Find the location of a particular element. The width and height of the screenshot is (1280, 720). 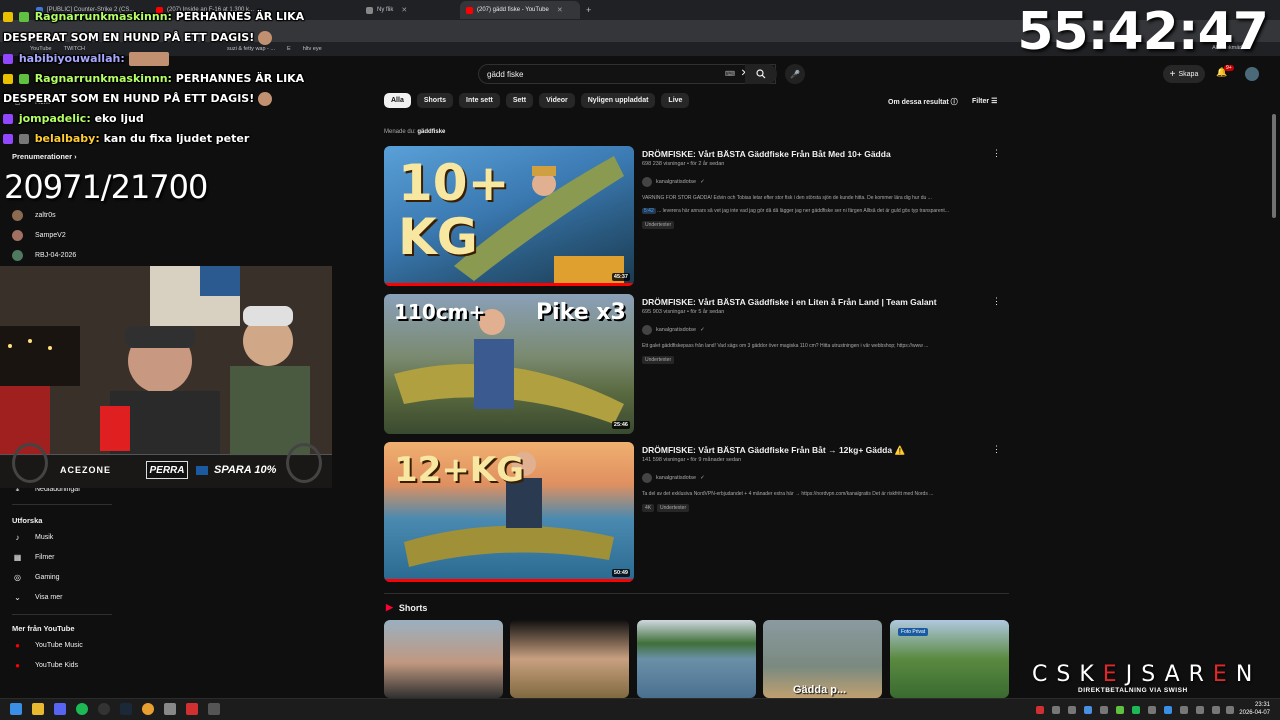

page-scrollbar is located at coordinates (1274, 166).